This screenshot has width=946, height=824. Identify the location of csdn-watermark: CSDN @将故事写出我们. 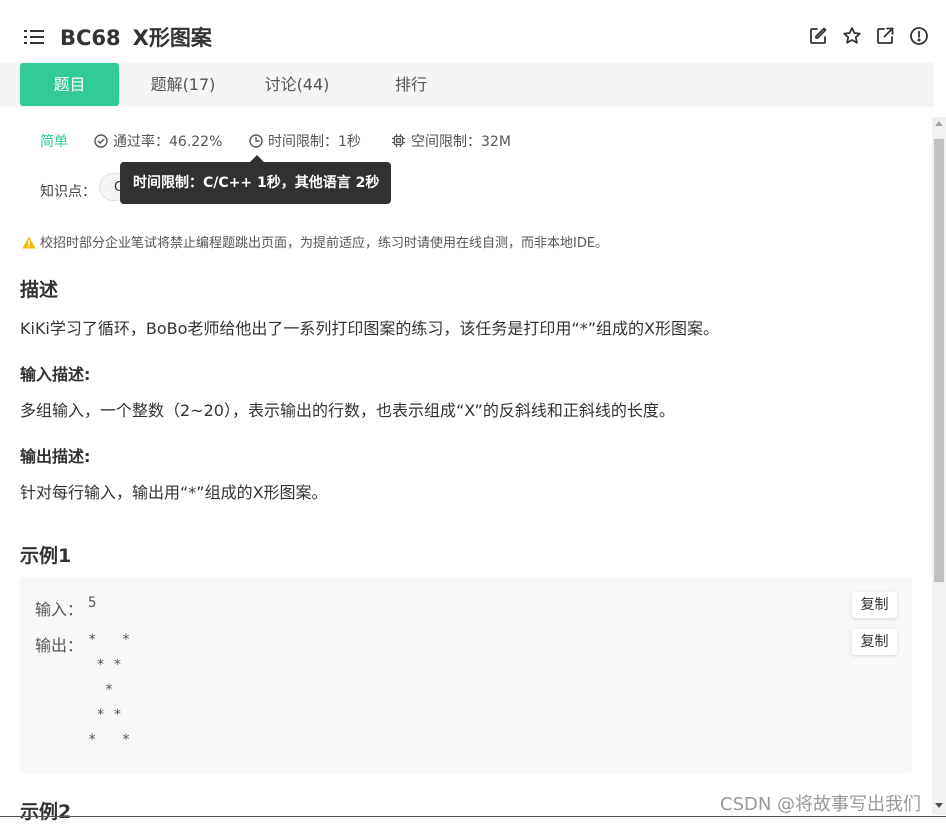
(821, 804).